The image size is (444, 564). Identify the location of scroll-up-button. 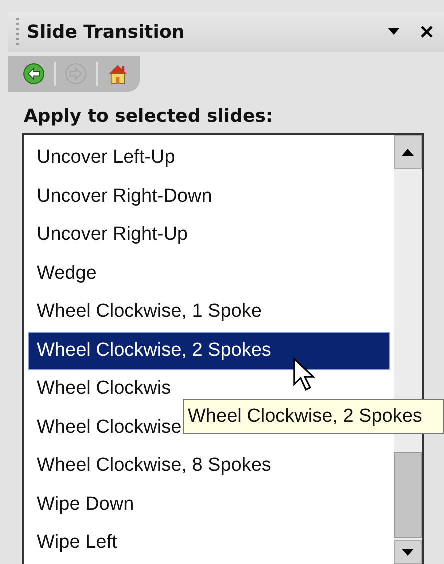
(408, 152).